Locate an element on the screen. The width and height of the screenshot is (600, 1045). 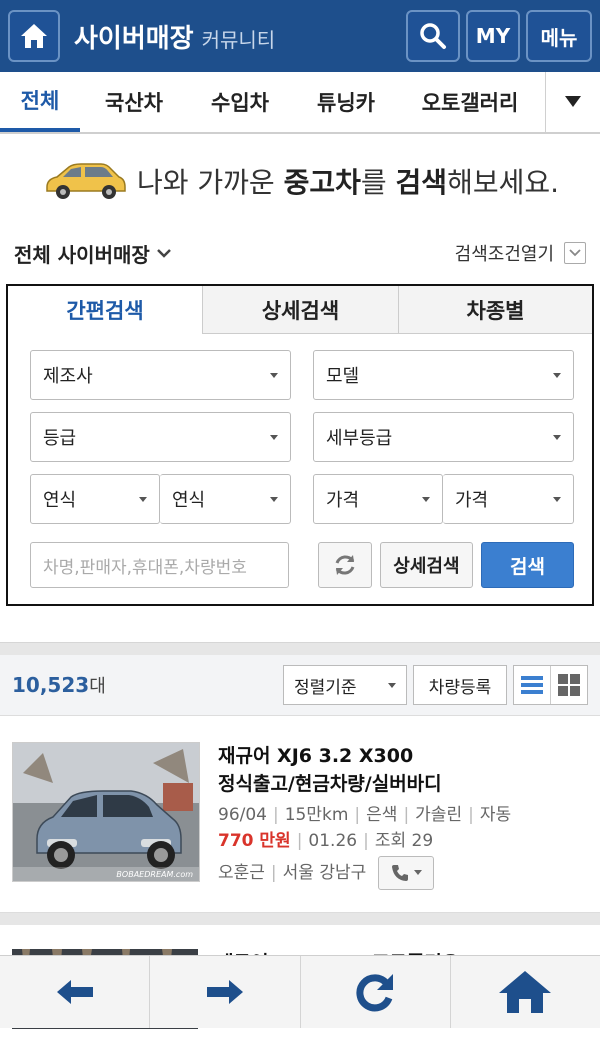
scope-label: 전체 사이버매장 is located at coordinates (82, 254).